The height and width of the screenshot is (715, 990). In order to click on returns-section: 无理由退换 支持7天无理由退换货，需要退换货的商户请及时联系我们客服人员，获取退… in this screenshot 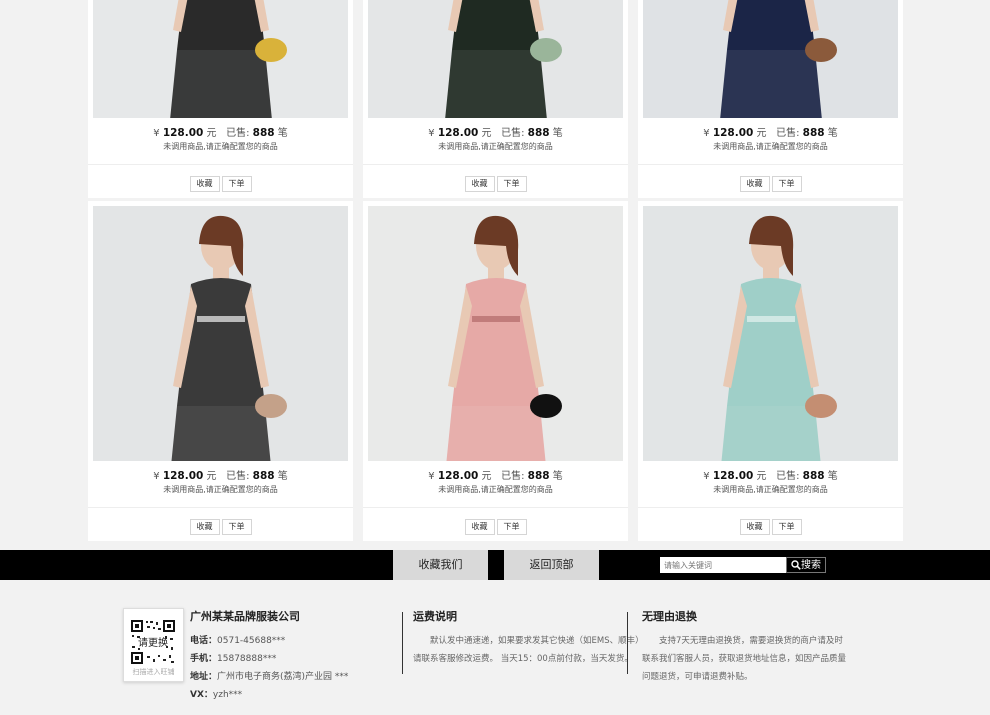, I will do `click(744, 647)`.